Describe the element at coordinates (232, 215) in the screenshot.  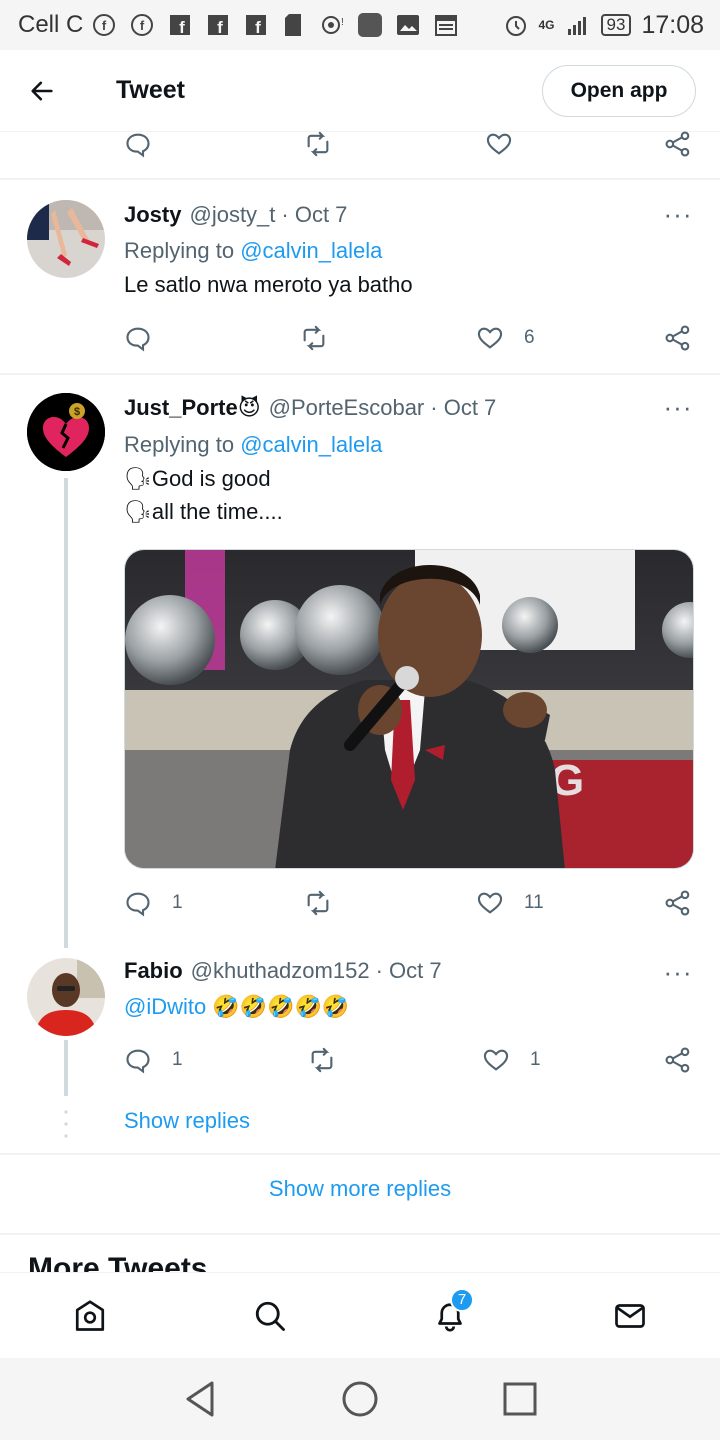
I see `handle: @josty_t` at that location.